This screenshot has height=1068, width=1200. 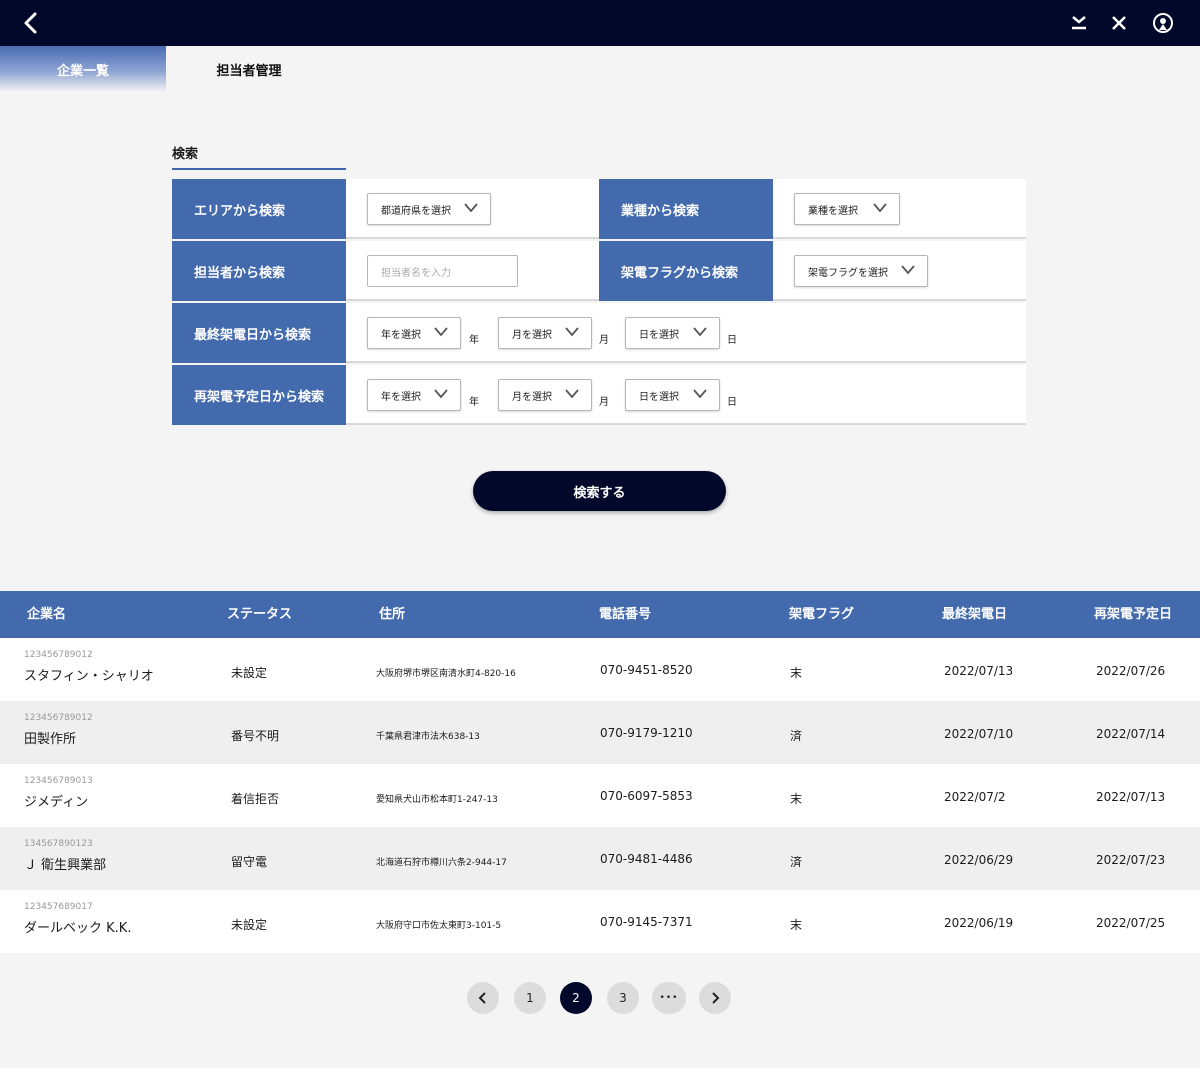 I want to click on recall-cell: 2022/07/26, so click(x=1131, y=671).